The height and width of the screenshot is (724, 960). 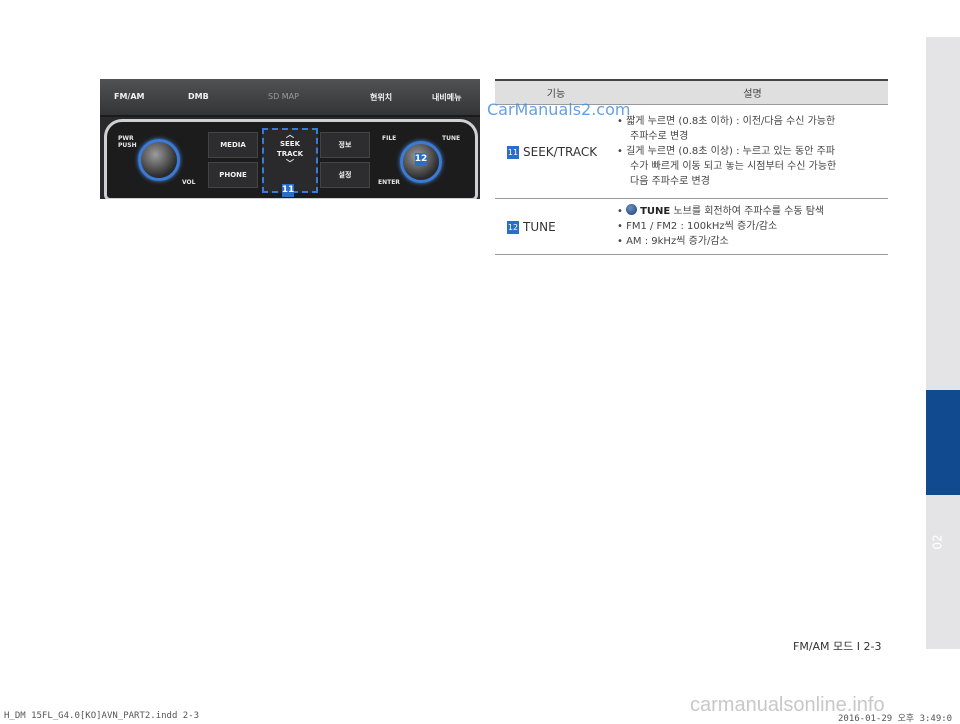 What do you see at coordinates (389, 182) in the screenshot?
I see `enter-label: ENTER` at bounding box center [389, 182].